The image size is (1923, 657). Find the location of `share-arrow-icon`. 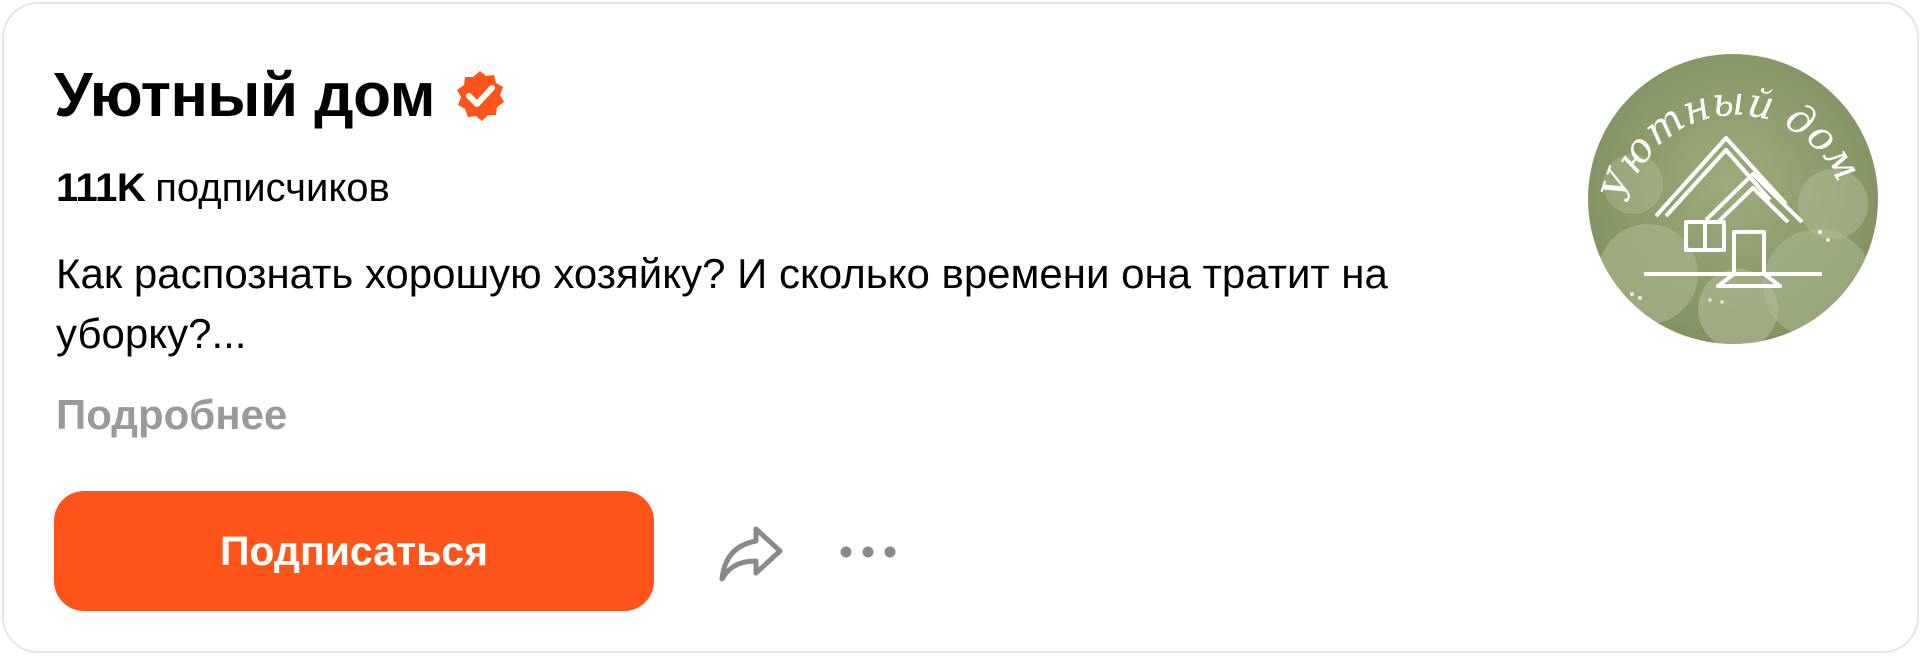

share-arrow-icon is located at coordinates (751, 554).